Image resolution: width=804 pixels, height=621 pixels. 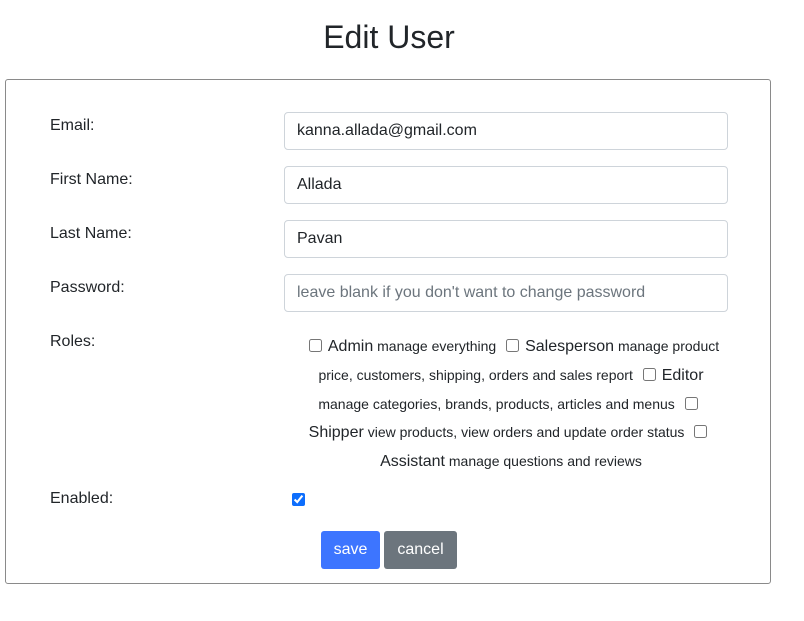 I want to click on enabled-label: Enabled:, so click(x=82, y=498).